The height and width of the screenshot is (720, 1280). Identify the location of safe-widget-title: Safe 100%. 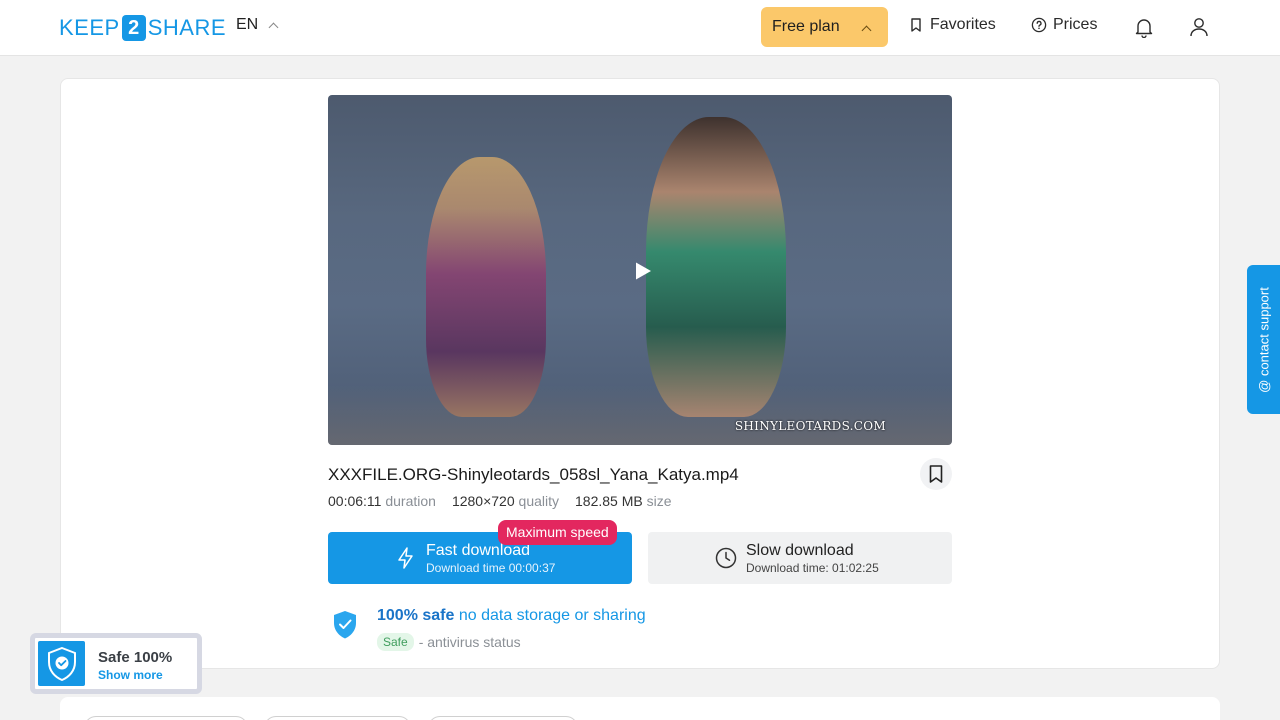
(135, 657).